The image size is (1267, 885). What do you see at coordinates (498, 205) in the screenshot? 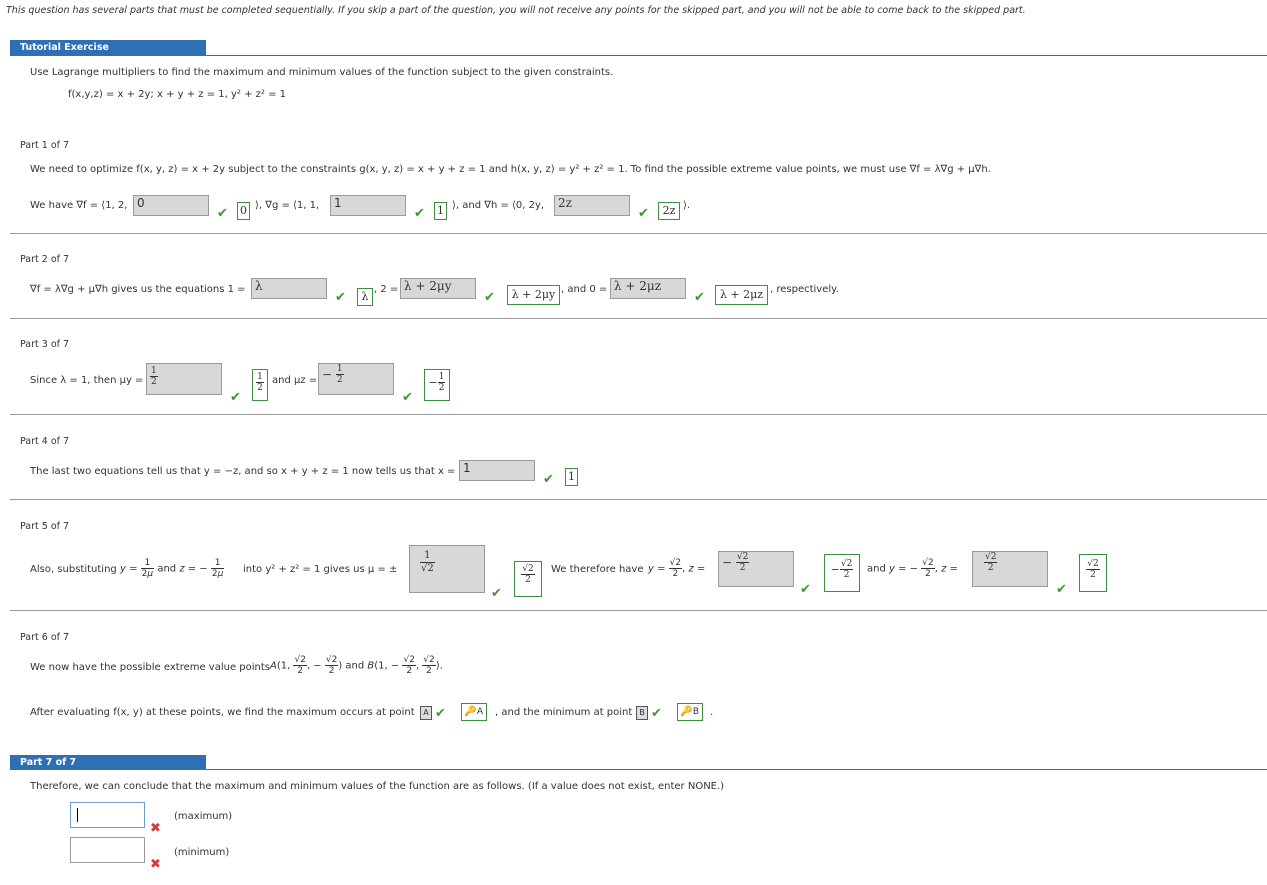
I see `part1-grad-h: ⟩, and ∇h = ⟨0, 2y,` at bounding box center [498, 205].